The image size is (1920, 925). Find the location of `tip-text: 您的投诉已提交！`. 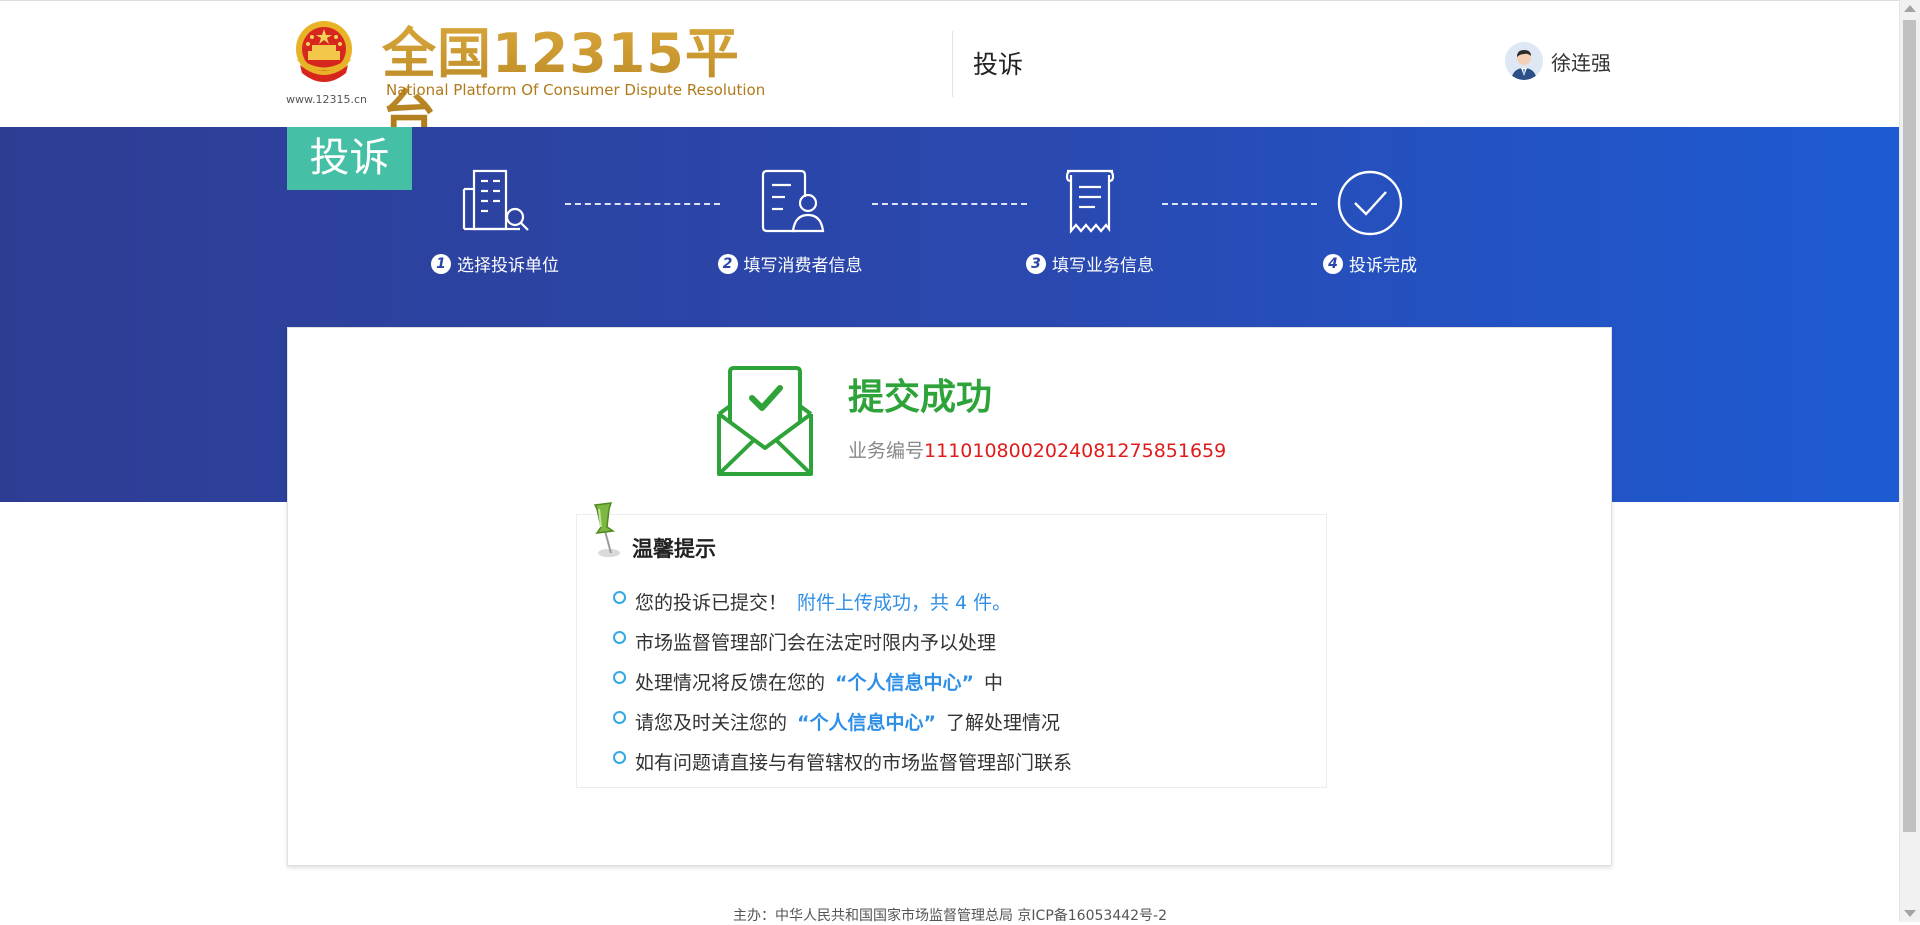

tip-text: 您的投诉已提交！ is located at coordinates (711, 602).